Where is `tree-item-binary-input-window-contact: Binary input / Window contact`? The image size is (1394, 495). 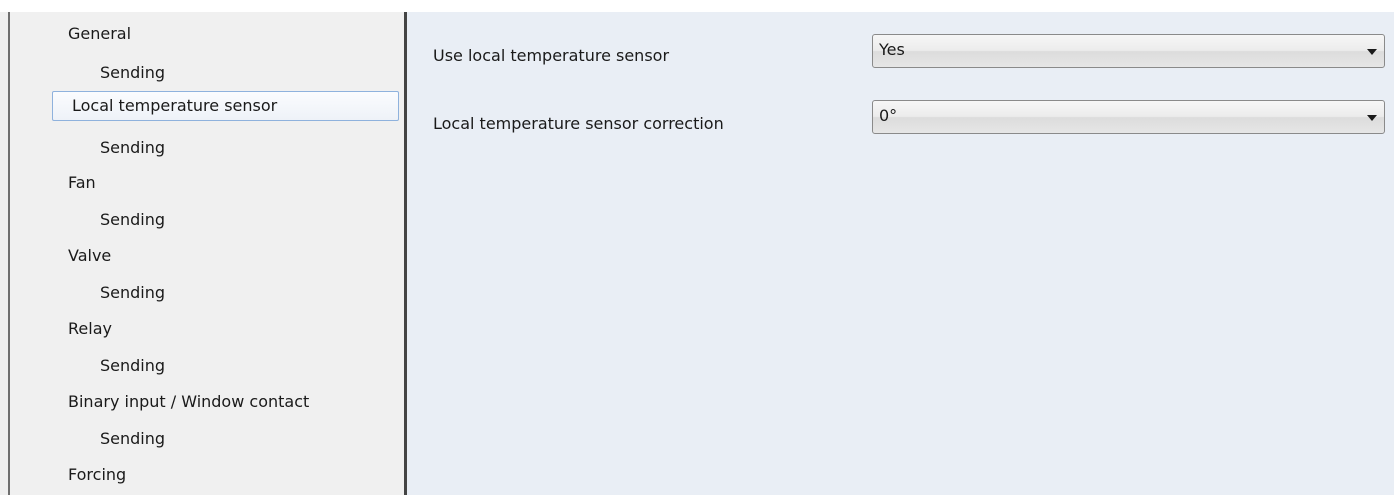
tree-item-binary-input-window-contact: Binary input / Window contact is located at coordinates (180, 402).